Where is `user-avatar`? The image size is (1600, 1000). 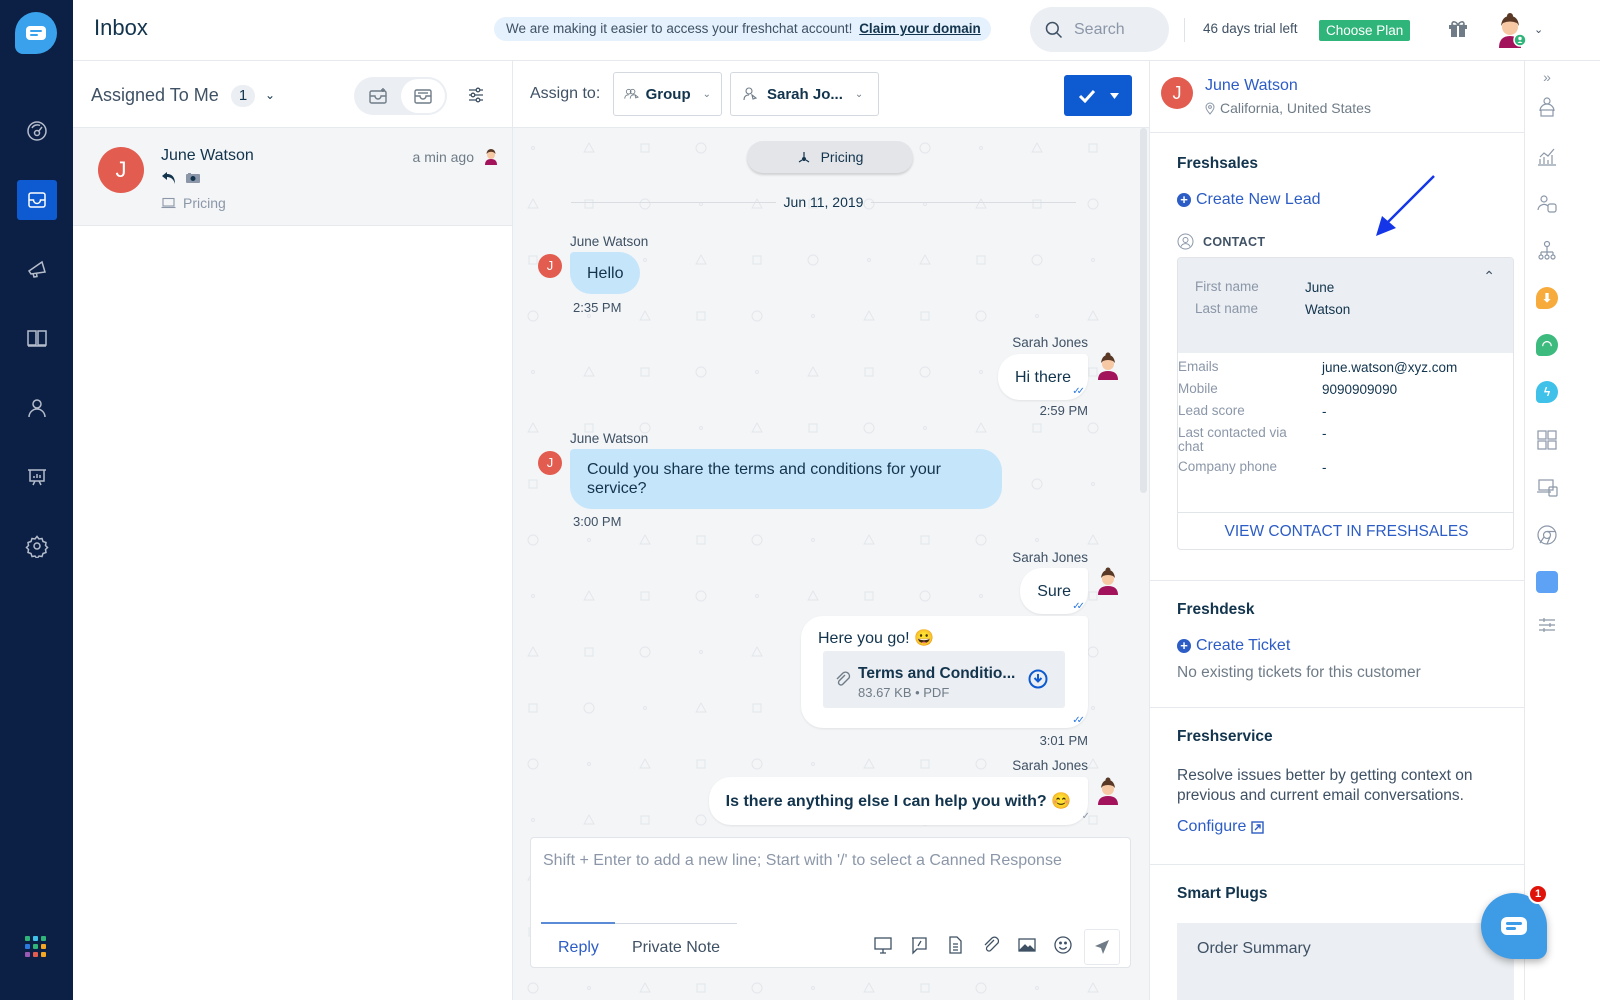 user-avatar is located at coordinates (1510, 30).